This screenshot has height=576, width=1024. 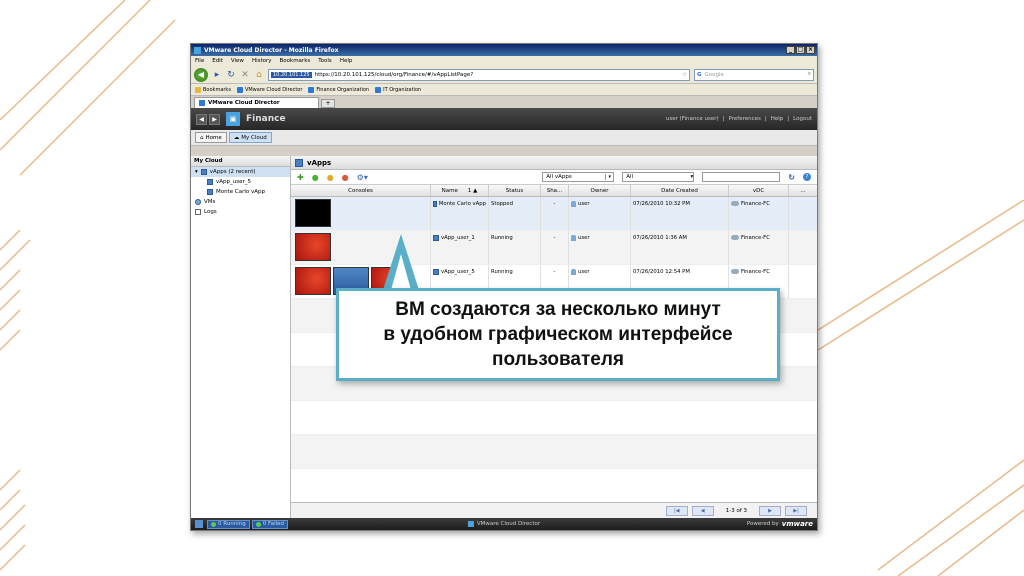 What do you see at coordinates (796, 510) in the screenshot?
I see `last-page-button: ▶|` at bounding box center [796, 510].